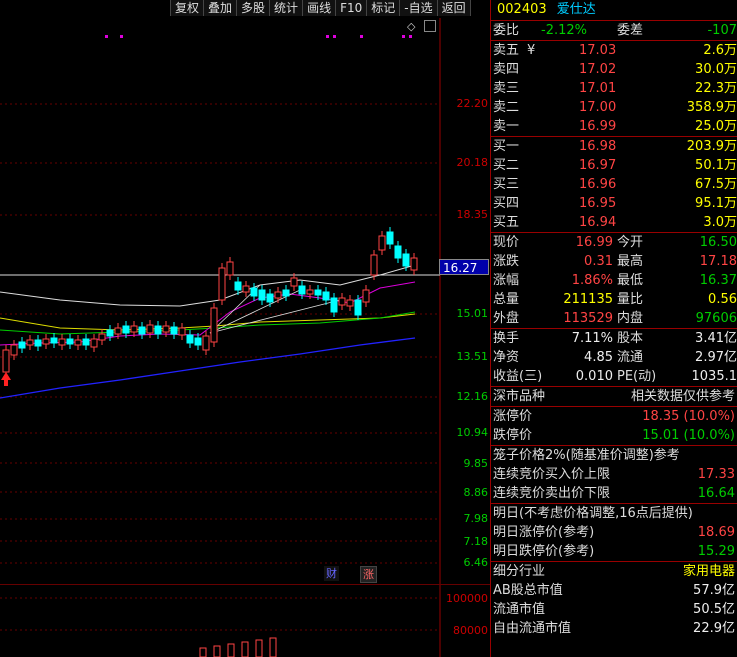 This screenshot has width=737, height=657. Describe the element at coordinates (287, 8) in the screenshot. I see `toolbar-stats-button: 统计` at that location.